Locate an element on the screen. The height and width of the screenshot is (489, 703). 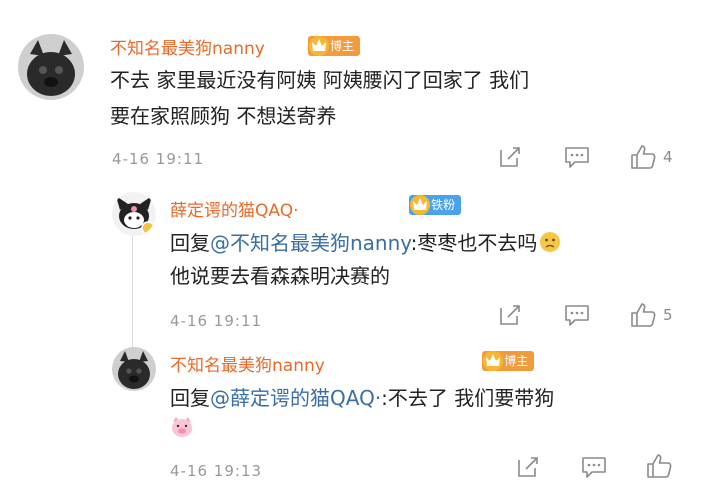
like-button: 5 is located at coordinates (651, 315).